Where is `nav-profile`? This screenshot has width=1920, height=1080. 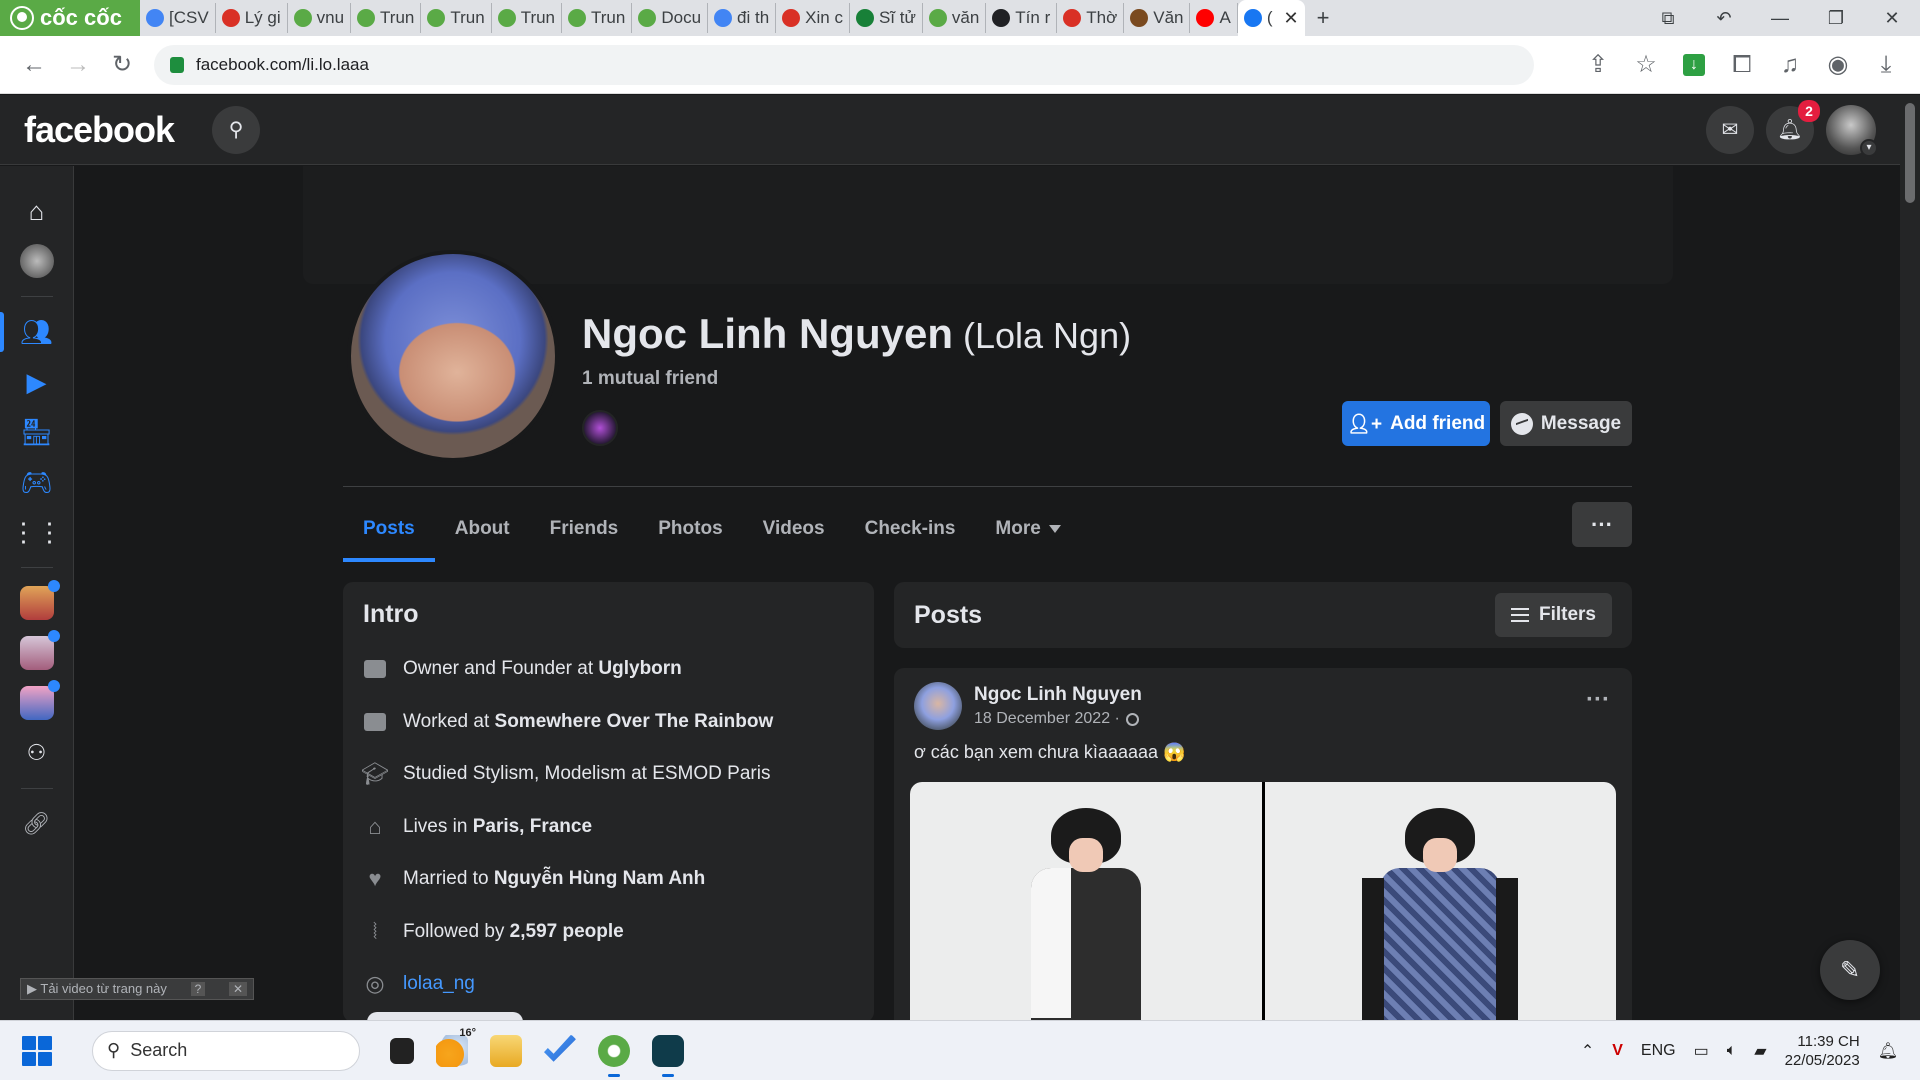 nav-profile is located at coordinates (37, 261).